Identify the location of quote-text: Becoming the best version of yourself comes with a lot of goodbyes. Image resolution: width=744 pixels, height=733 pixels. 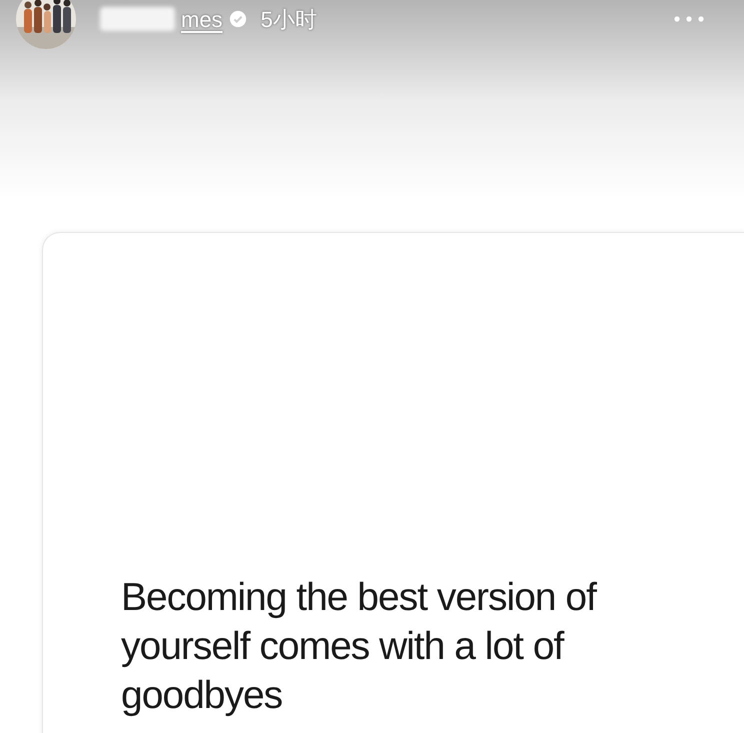
(359, 647).